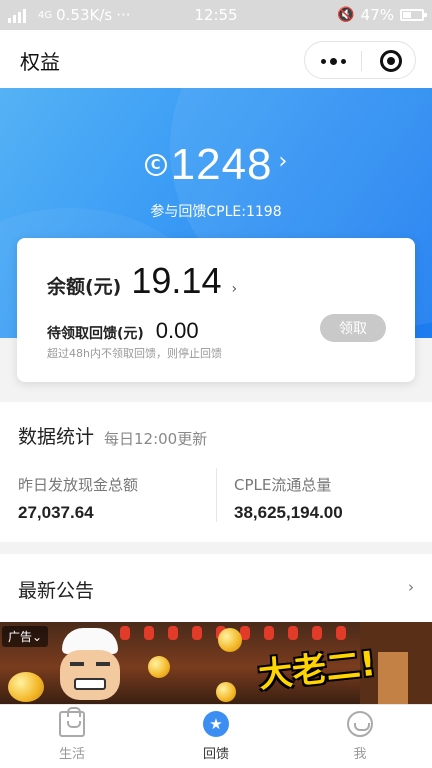  I want to click on points-link: C 1248 ›, so click(216, 165).